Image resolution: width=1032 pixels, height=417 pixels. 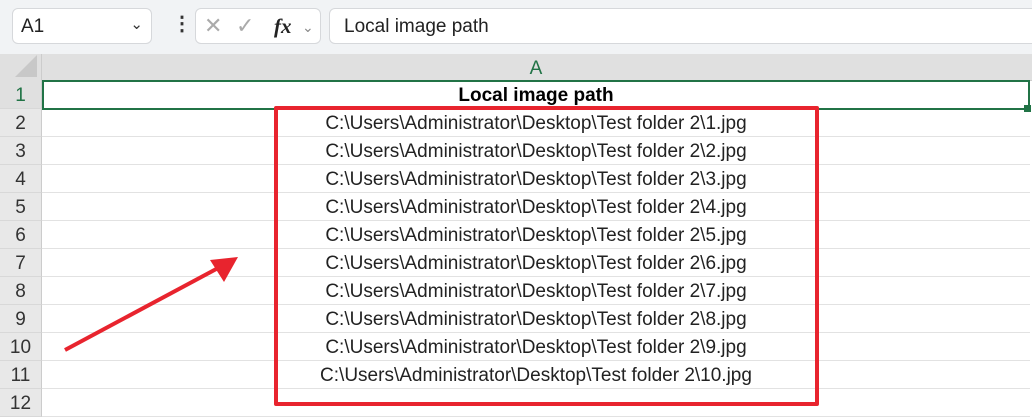 I want to click on annotation-arrow-icon, so click(x=151, y=304).